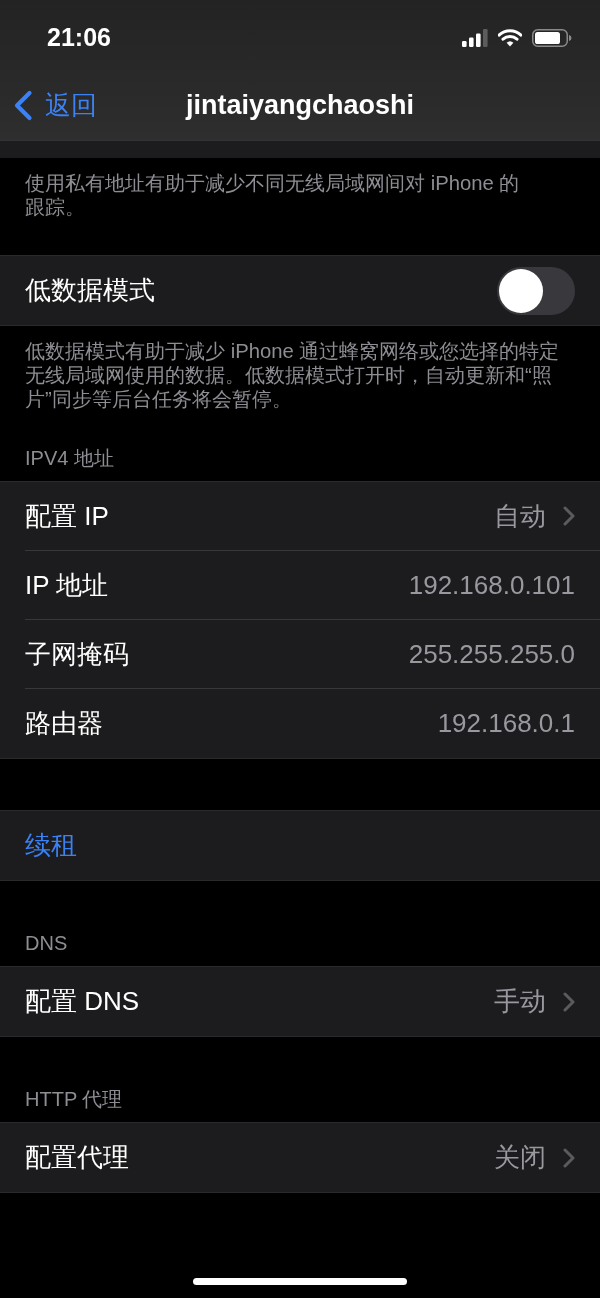 This screenshot has height=1298, width=600. What do you see at coordinates (300, 1001) in the screenshot?
I see `settings-row: 配置 DNS 手动` at bounding box center [300, 1001].